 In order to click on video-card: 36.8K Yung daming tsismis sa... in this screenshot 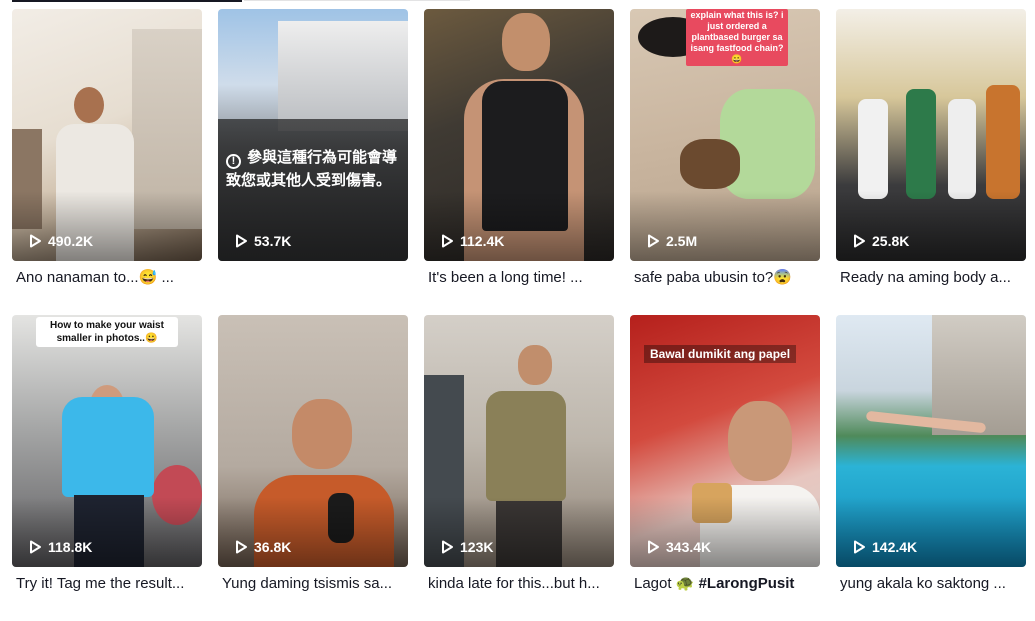, I will do `click(313, 468)`.